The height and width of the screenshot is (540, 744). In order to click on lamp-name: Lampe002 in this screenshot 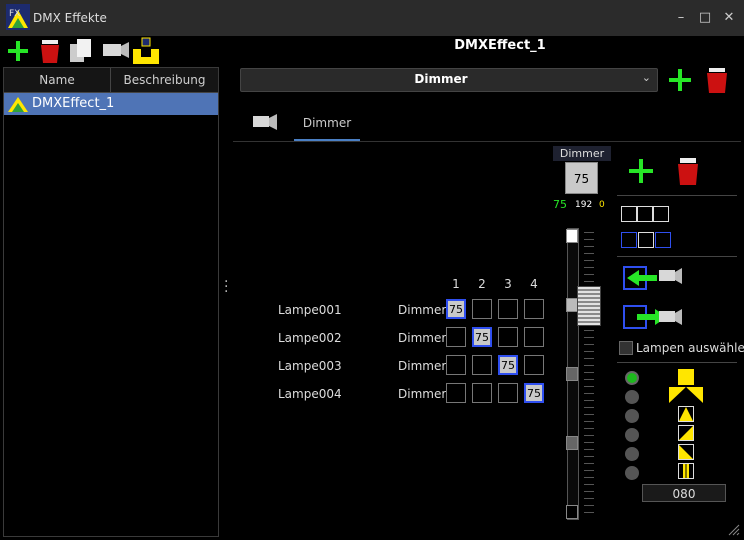, I will do `click(310, 338)`.